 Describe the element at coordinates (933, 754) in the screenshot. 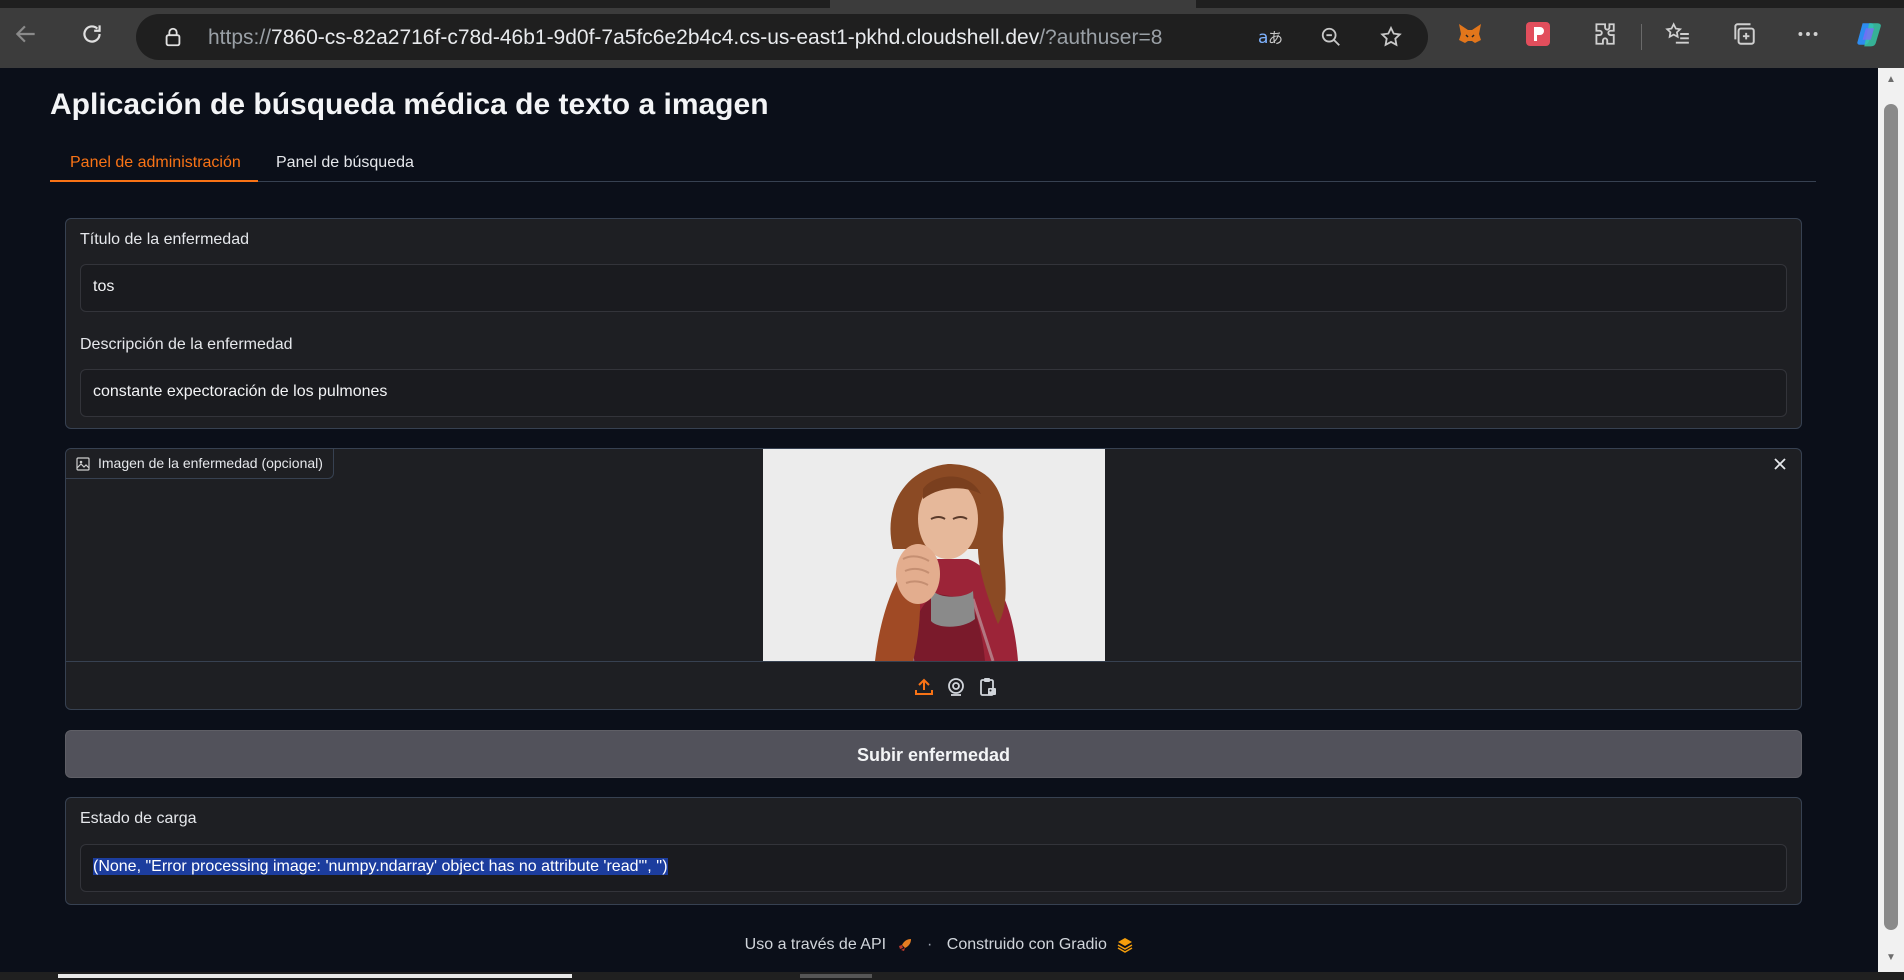

I see `submit-disease-button: Subir enfermedad` at that location.